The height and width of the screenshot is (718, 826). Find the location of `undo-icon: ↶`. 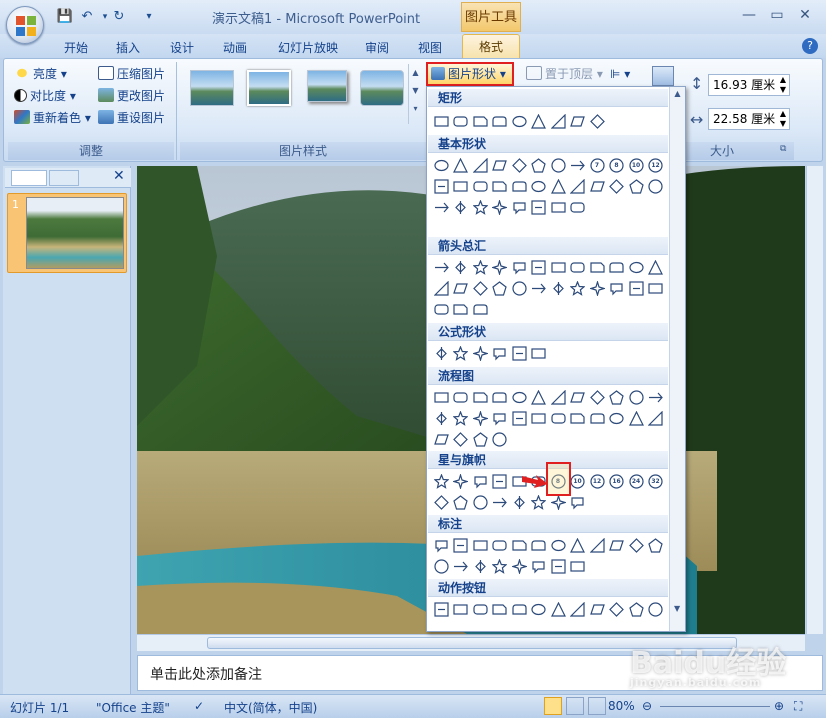

undo-icon: ↶ is located at coordinates (87, 17).